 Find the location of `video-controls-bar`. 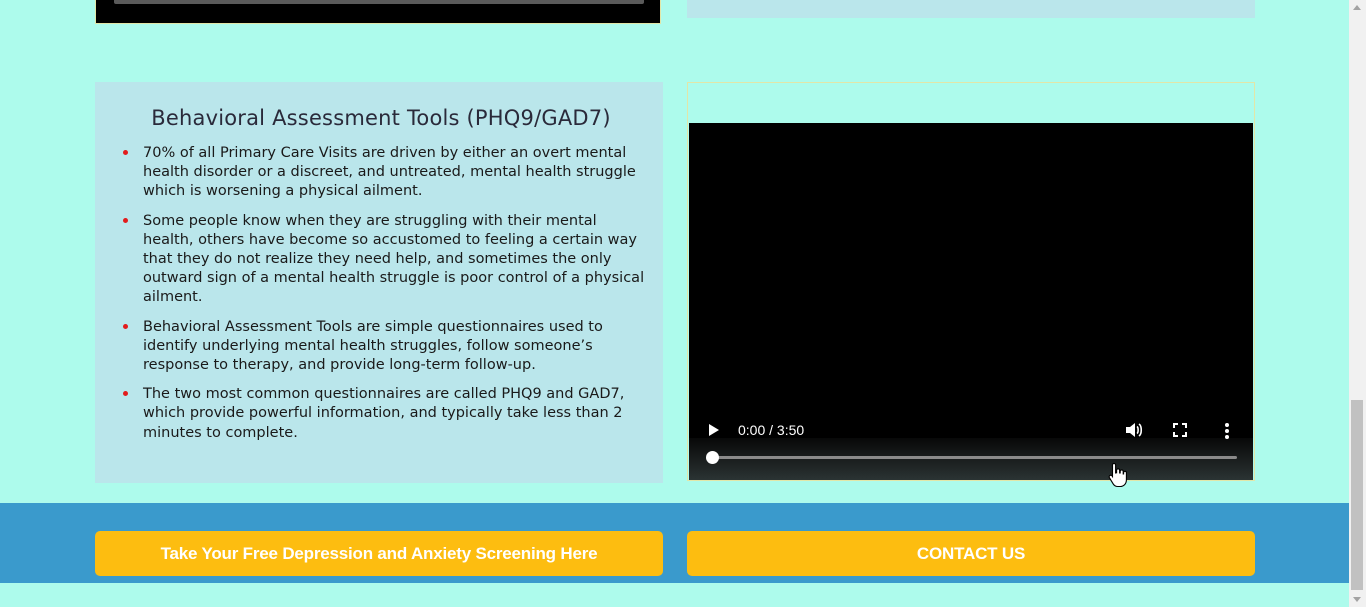

video-controls-bar is located at coordinates (971, 459).